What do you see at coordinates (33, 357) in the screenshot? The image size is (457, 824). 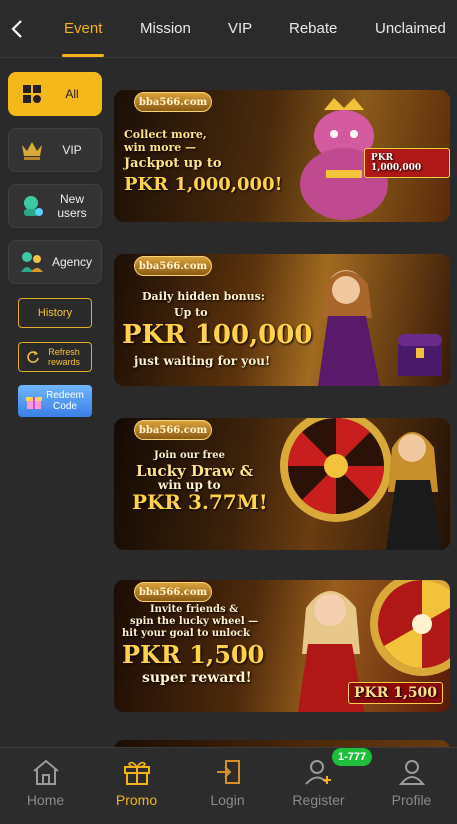 I see `refresh-icon` at bounding box center [33, 357].